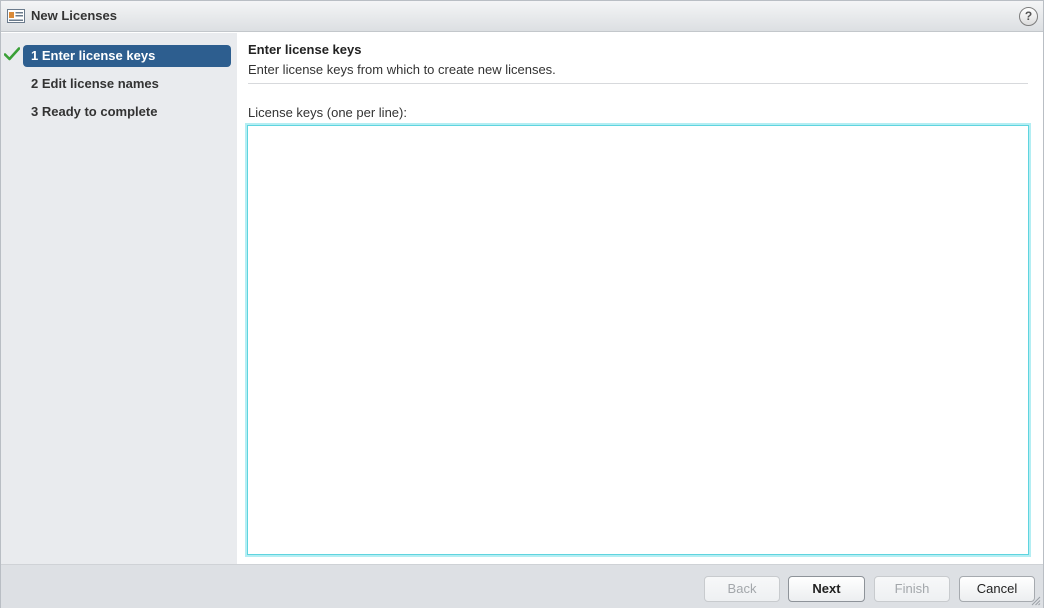 The image size is (1044, 608). What do you see at coordinates (742, 589) in the screenshot?
I see `back-button: Back` at bounding box center [742, 589].